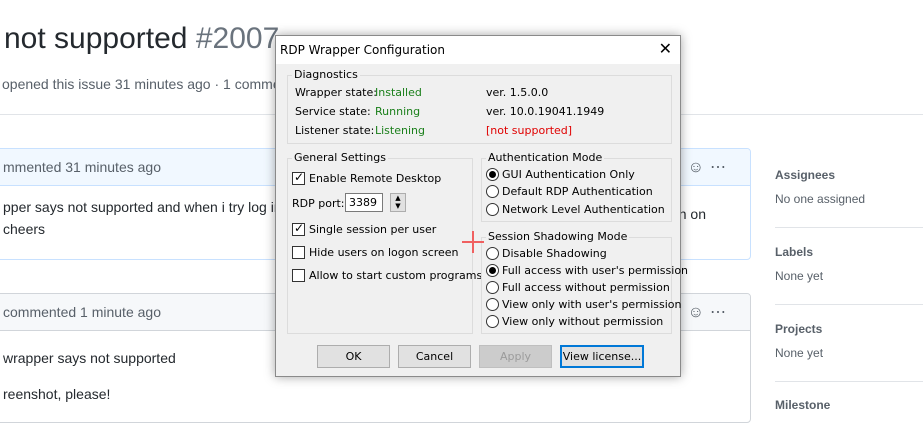 Image resolution: width=923 pixels, height=423 pixels. I want to click on single-session-label: Single session per user, so click(373, 229).